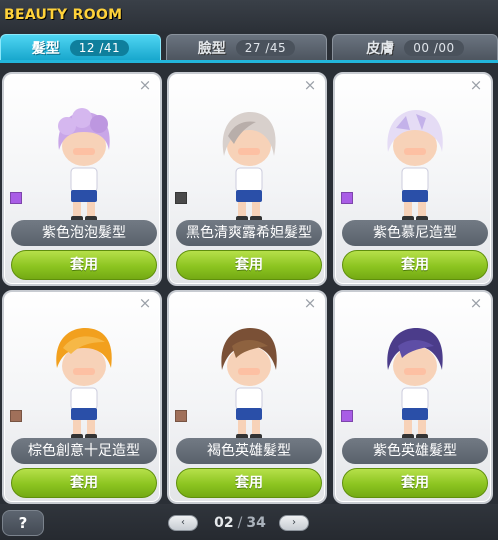 The image size is (498, 540). I want to click on style-name: 紫色泡泡髮型, so click(84, 233).